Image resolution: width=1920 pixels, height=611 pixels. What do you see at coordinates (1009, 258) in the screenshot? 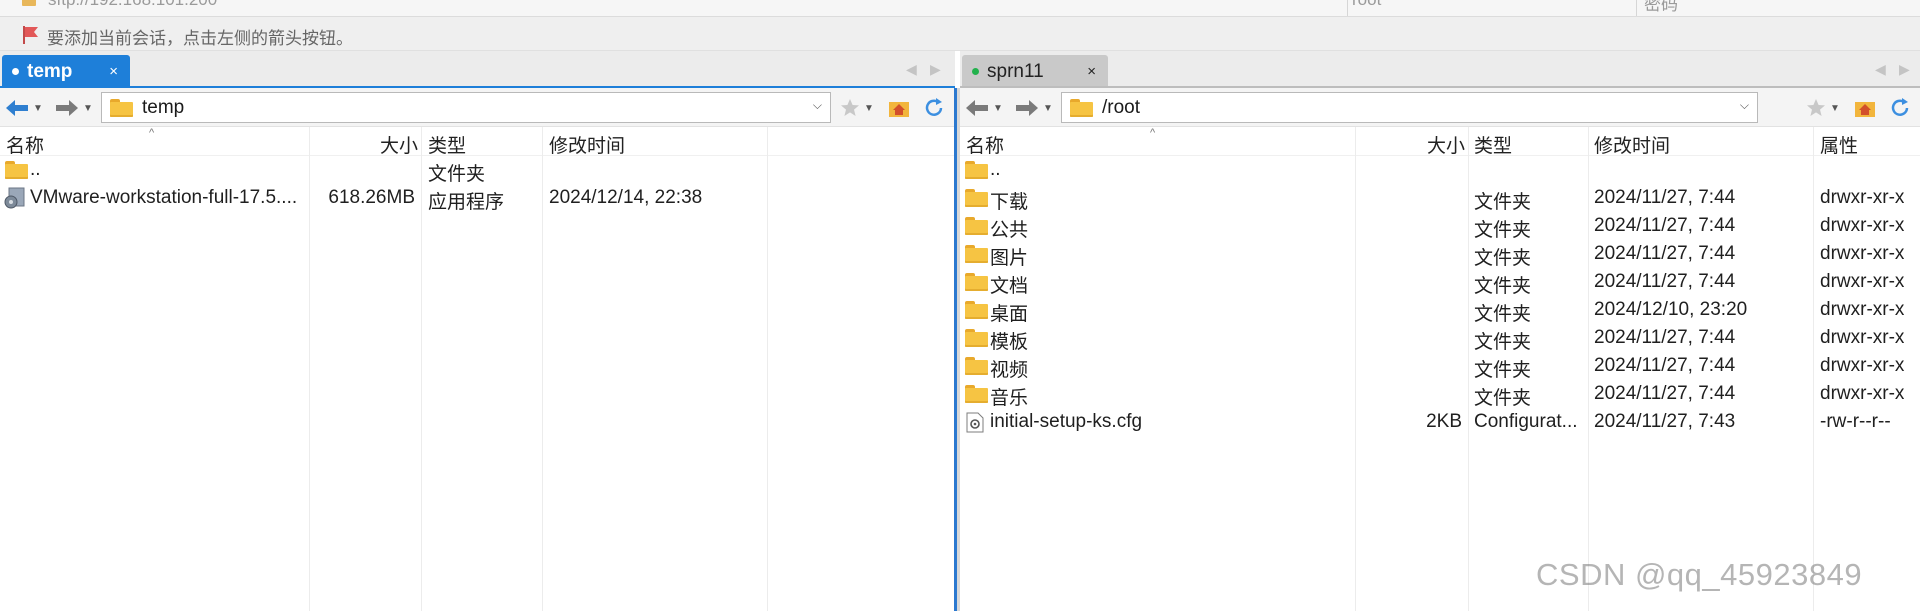
I see `file-name: 图片` at bounding box center [1009, 258].